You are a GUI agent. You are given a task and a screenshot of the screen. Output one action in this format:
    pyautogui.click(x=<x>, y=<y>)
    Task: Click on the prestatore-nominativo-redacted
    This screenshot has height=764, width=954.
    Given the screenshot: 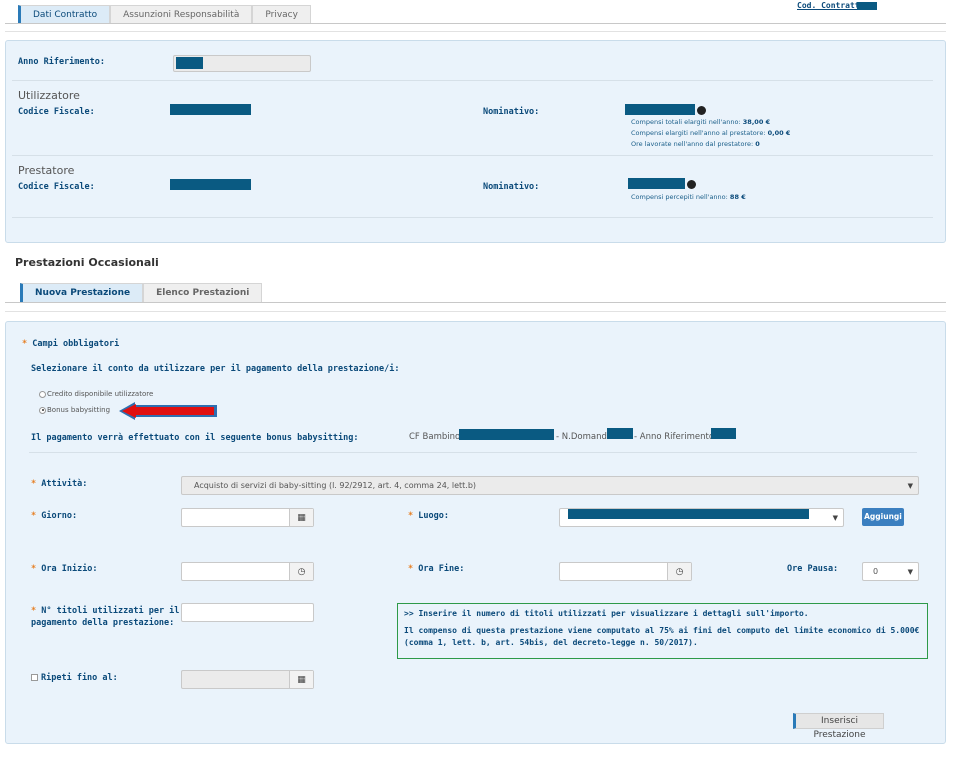 What is the action you would take?
    pyautogui.click(x=656, y=183)
    